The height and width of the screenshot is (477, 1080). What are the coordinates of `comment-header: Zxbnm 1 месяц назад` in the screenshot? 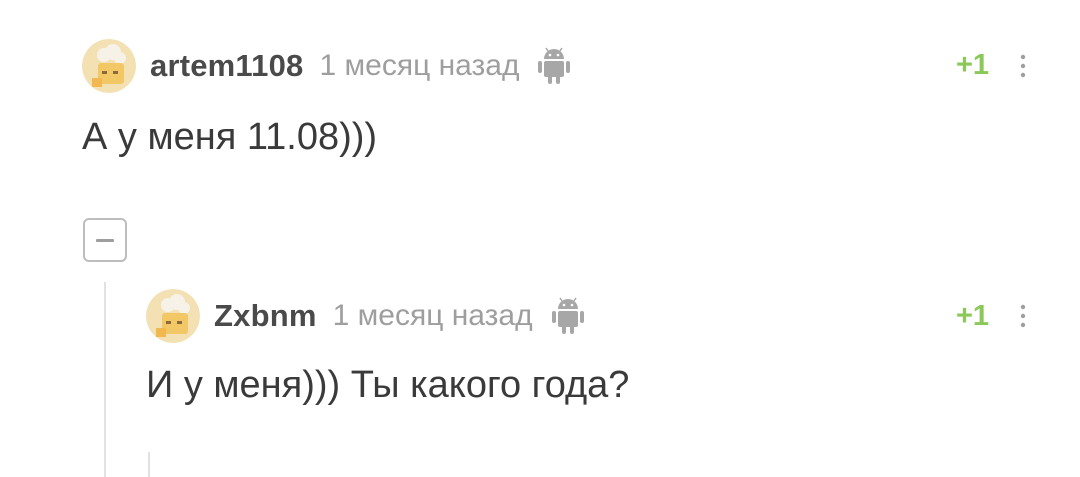 It's located at (365, 316).